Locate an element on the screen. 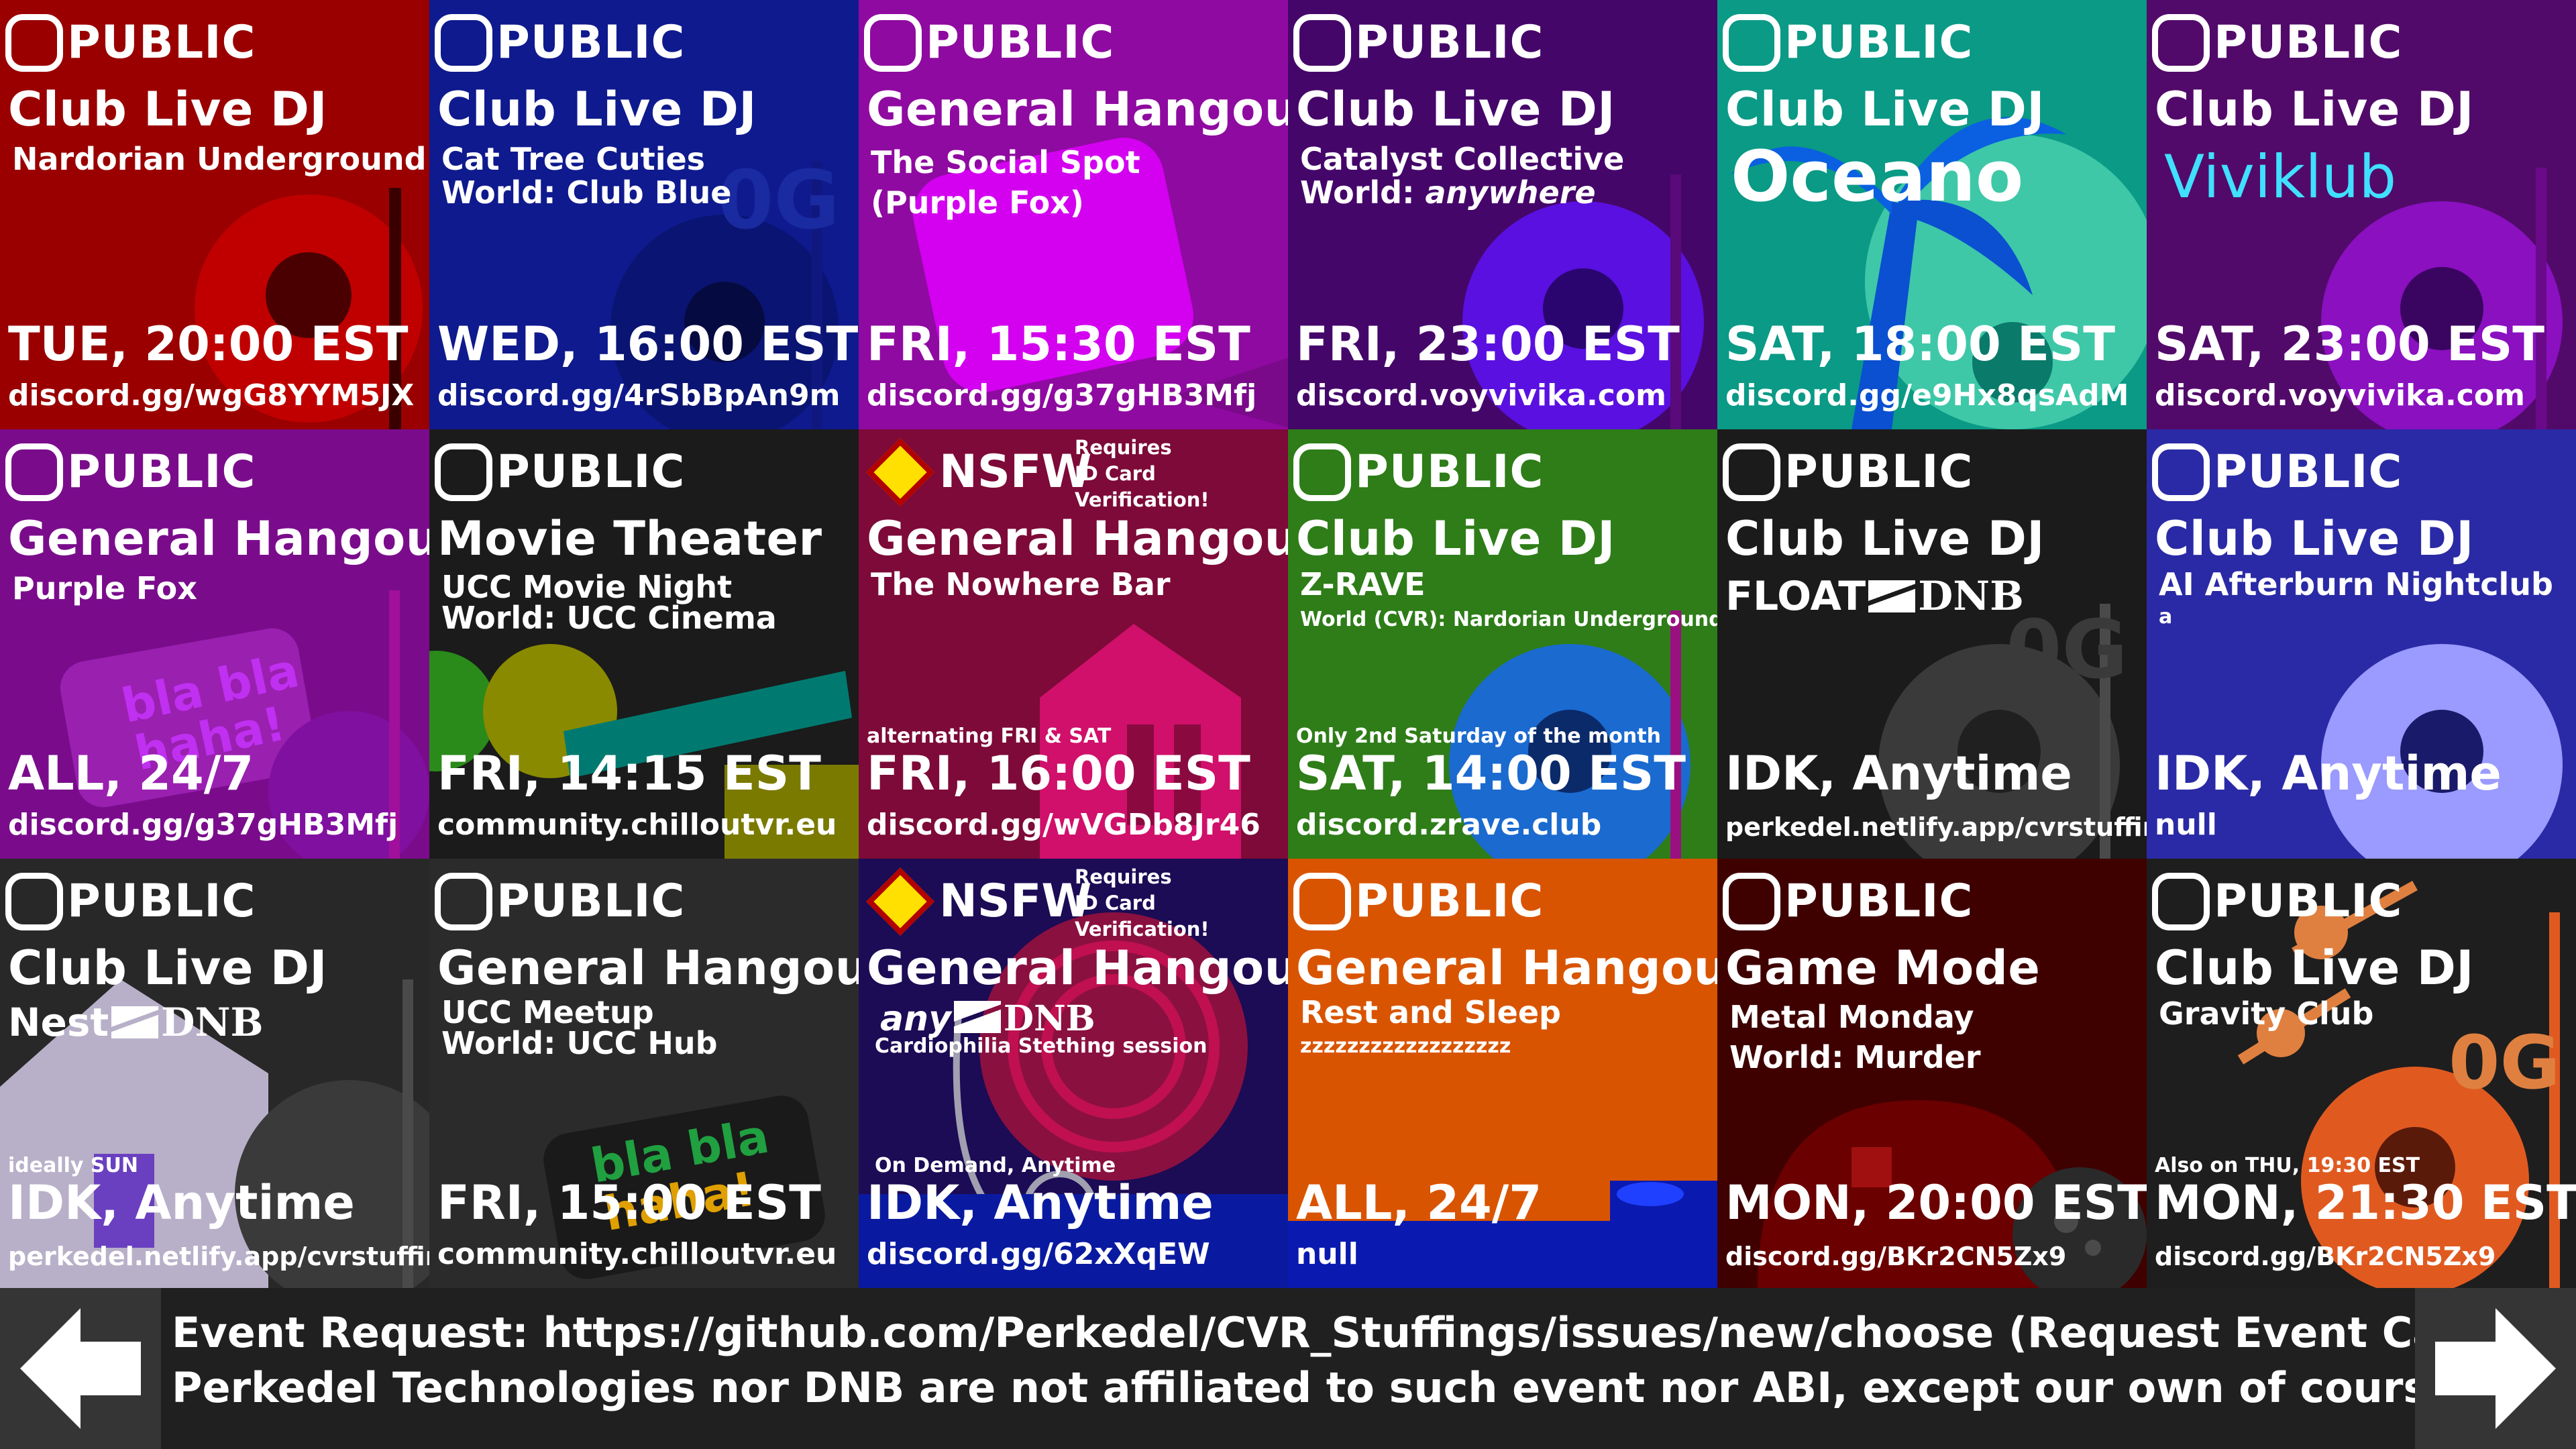 Image resolution: width=2576 pixels, height=1449 pixels. event-host: Catalyst Collective World: anywhere is located at coordinates (1462, 176).